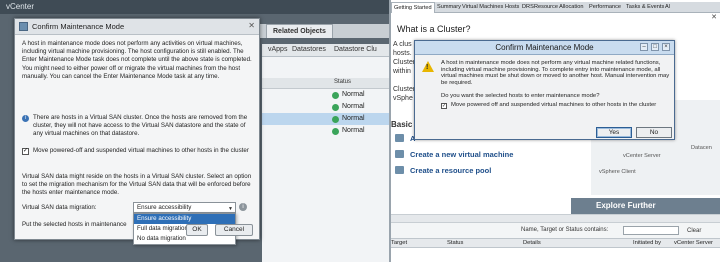  What do you see at coordinates (555, 255) in the screenshot?
I see `tasks-list` at bounding box center [555, 255].